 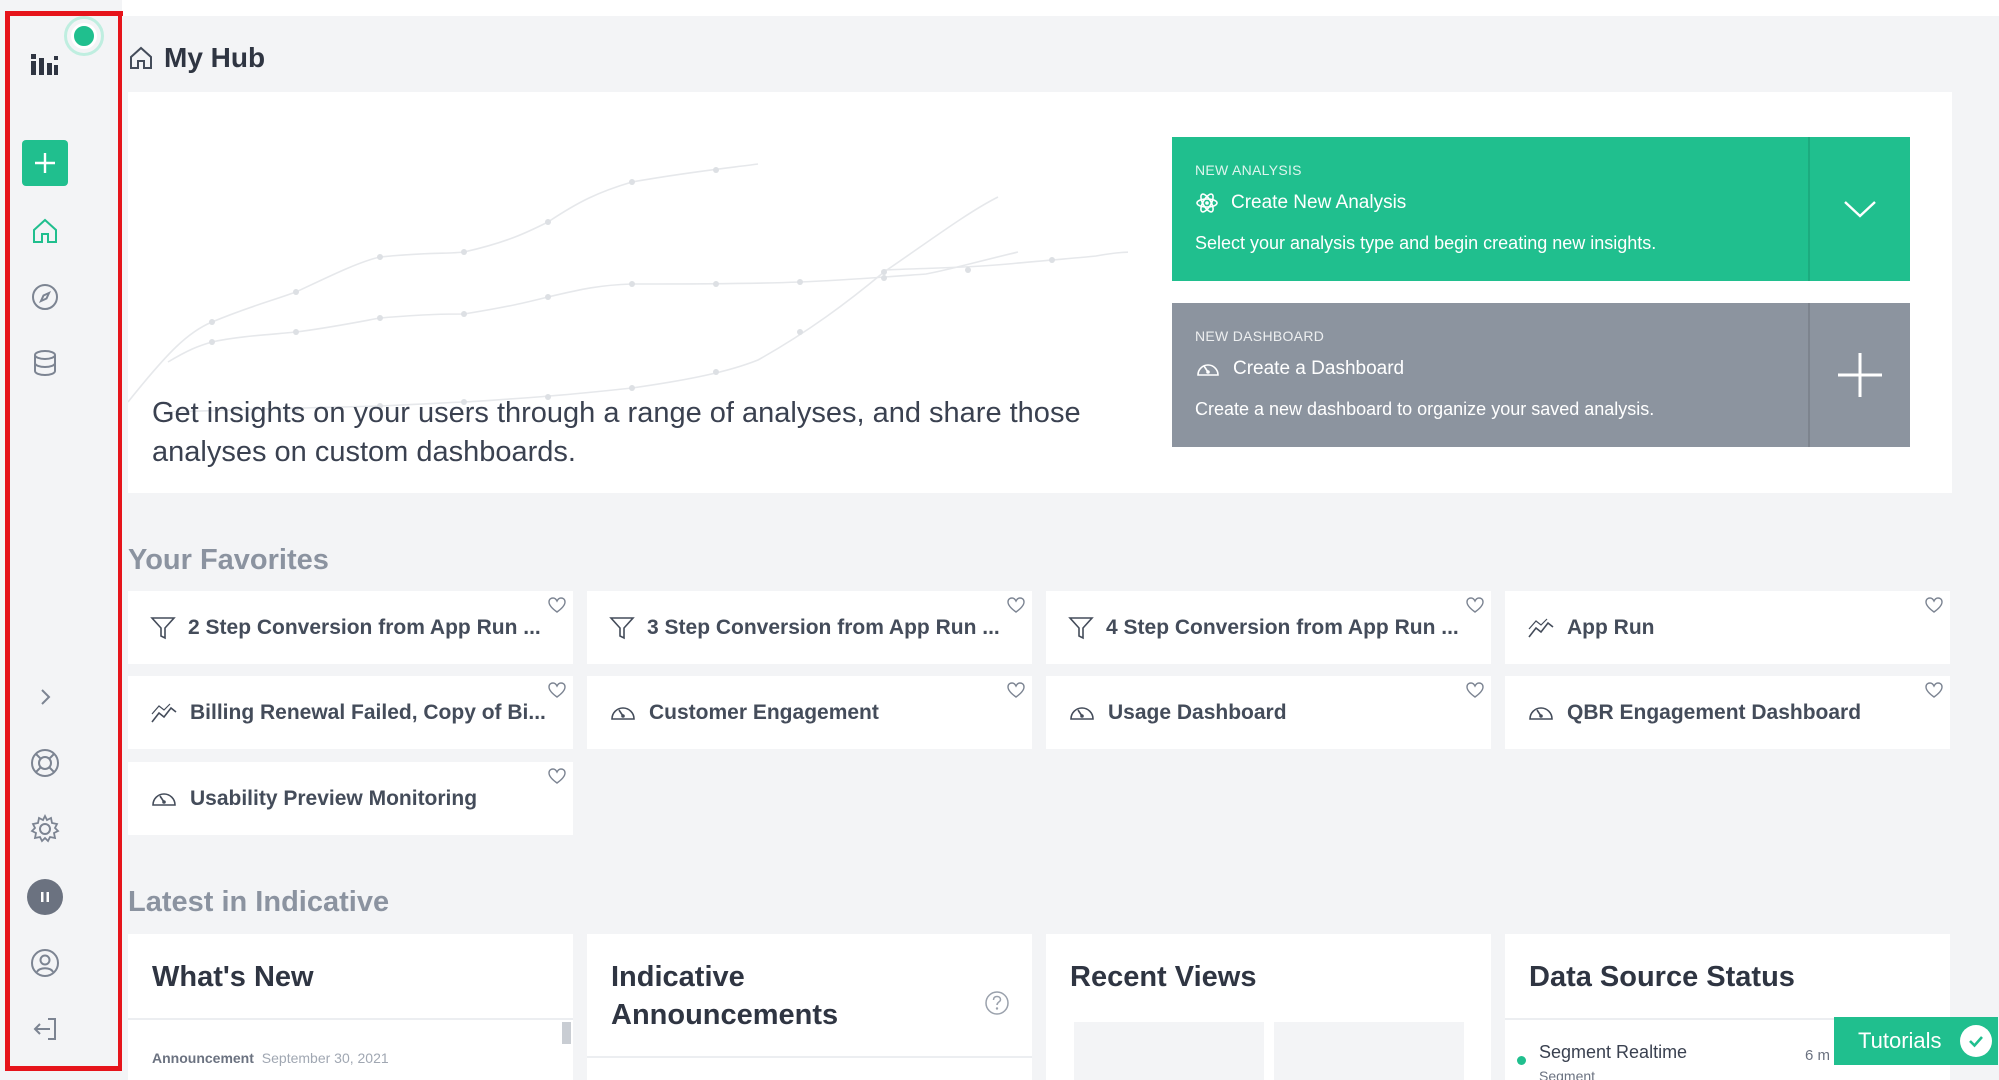 What do you see at coordinates (1207, 203) in the screenshot?
I see `atom-icon` at bounding box center [1207, 203].